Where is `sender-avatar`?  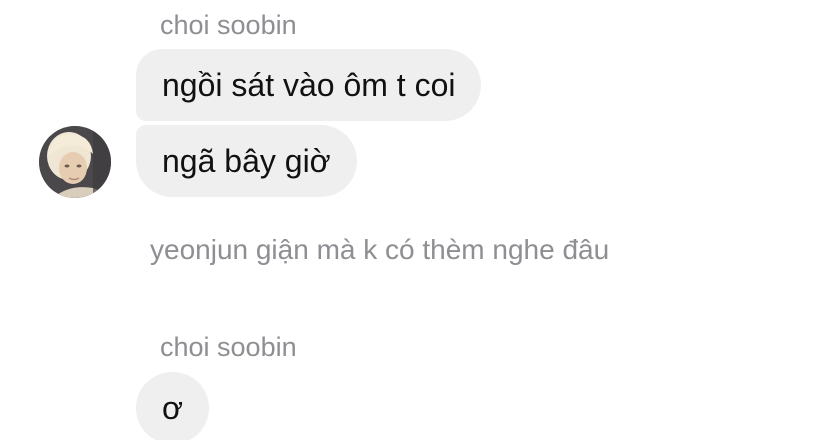
sender-avatar is located at coordinates (75, 162).